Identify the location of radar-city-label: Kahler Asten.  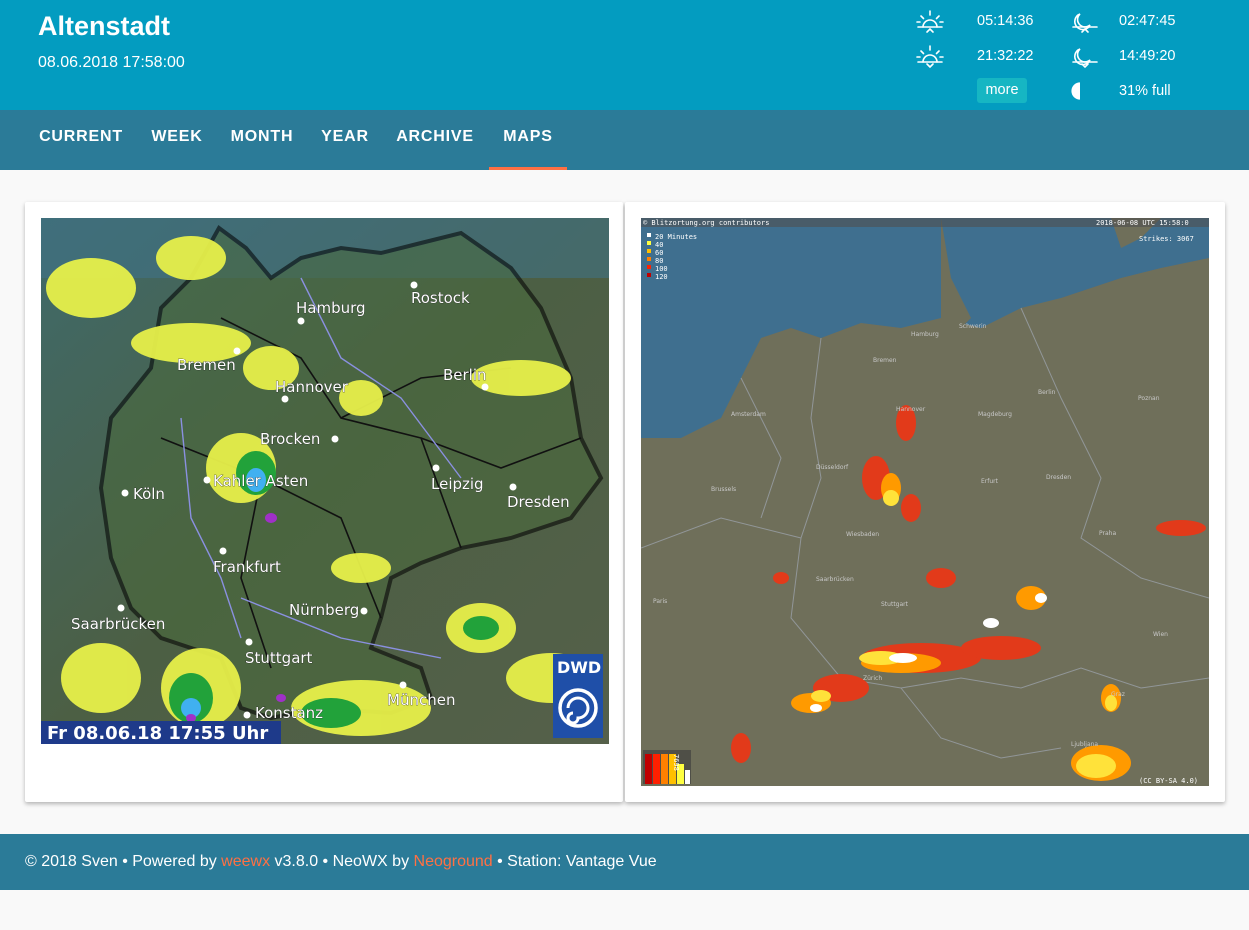
(260, 481).